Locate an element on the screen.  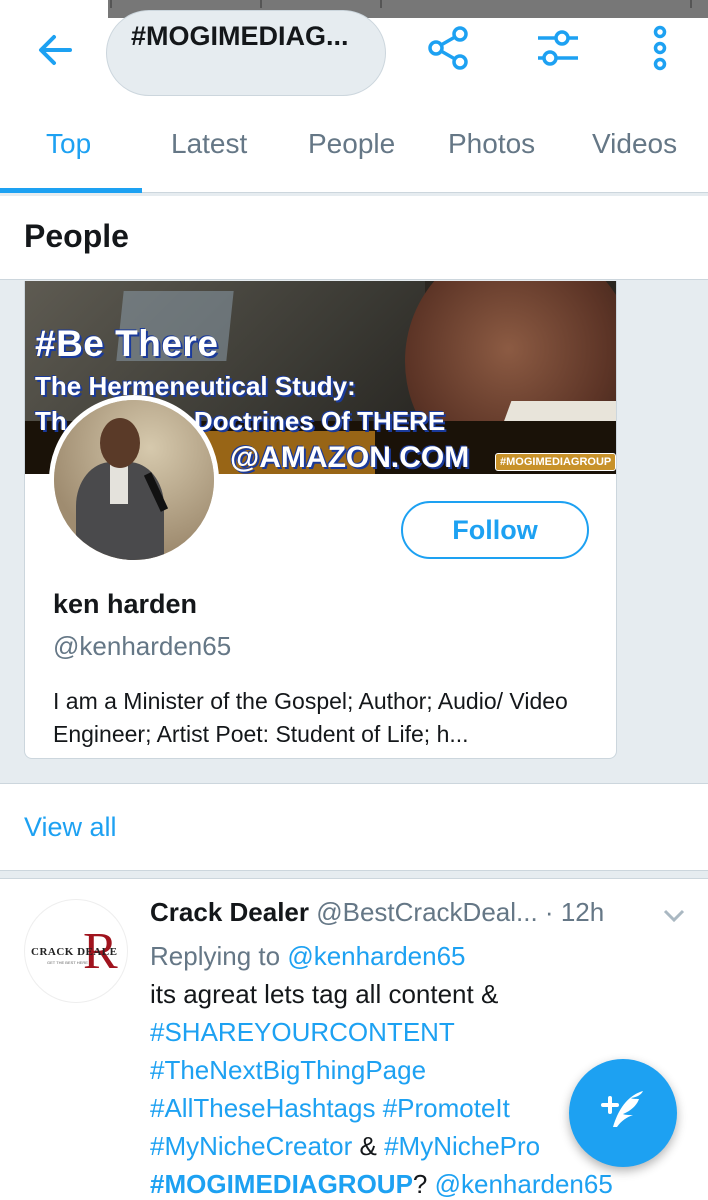
banner-text: The Hermeneutical Study: is located at coordinates (195, 386).